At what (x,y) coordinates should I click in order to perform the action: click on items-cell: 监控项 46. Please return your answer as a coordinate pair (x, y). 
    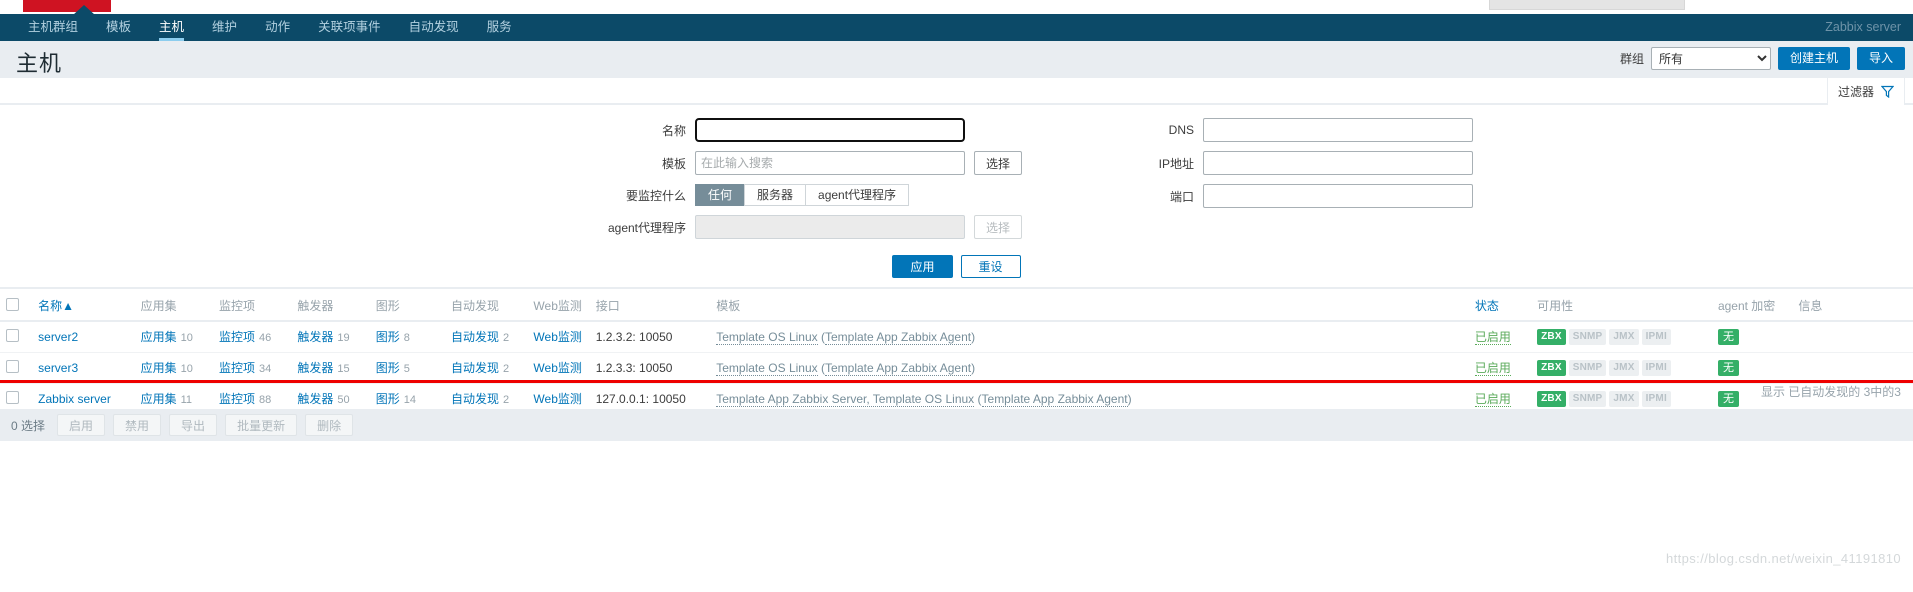
    Looking at the image, I should click on (252, 337).